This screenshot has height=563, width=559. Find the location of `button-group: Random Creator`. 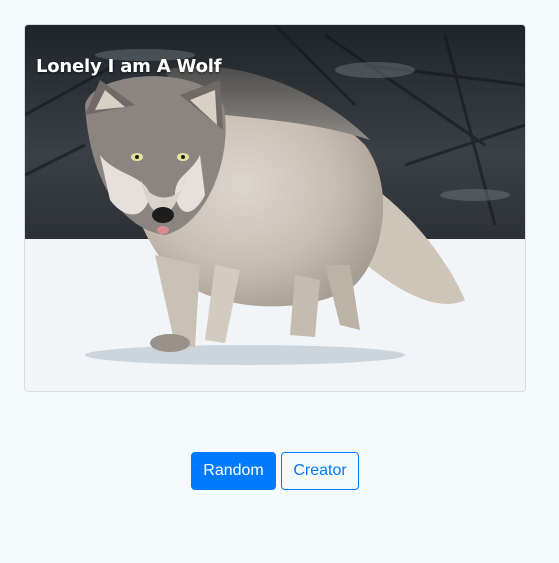

button-group: Random Creator is located at coordinates (275, 471).